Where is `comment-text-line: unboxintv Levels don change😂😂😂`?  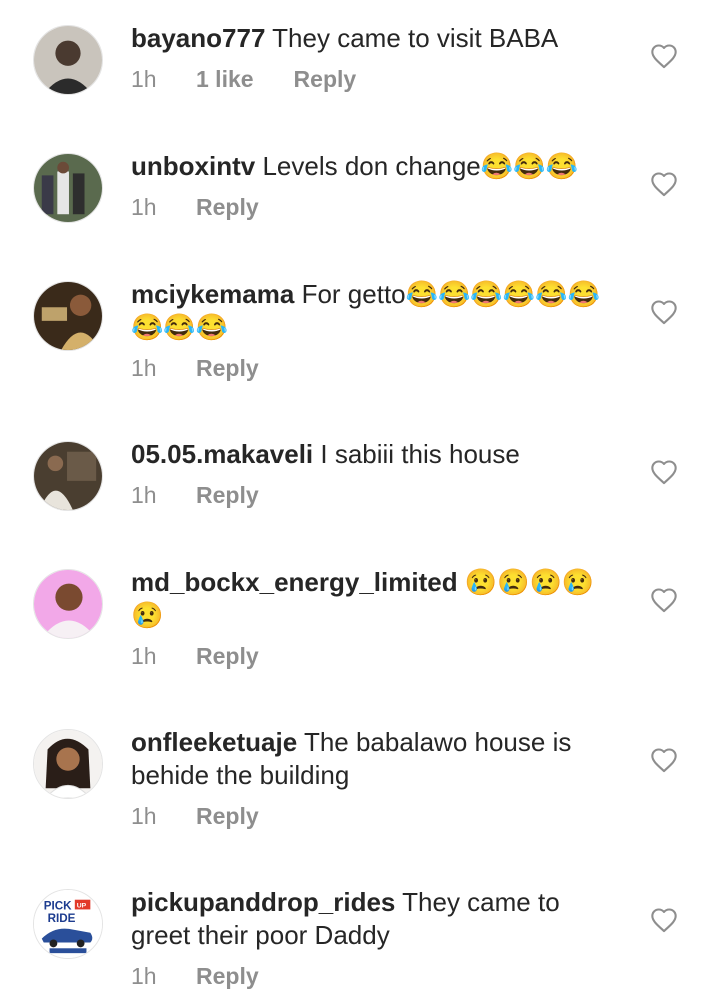 comment-text-line: unboxintv Levels don change😂😂😂 is located at coordinates (371, 166).